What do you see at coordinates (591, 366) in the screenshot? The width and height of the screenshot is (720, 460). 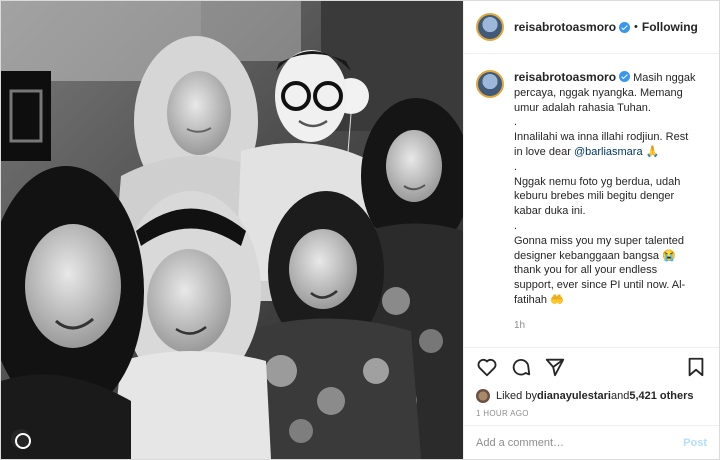 I see `action-bar` at bounding box center [591, 366].